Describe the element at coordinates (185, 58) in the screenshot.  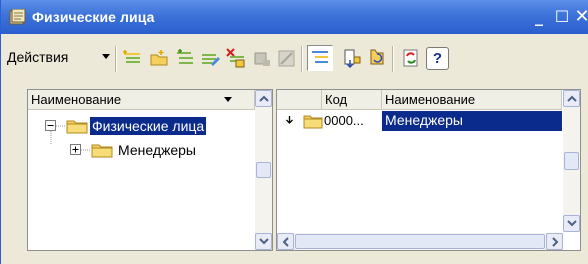
I see `copy-icon` at that location.